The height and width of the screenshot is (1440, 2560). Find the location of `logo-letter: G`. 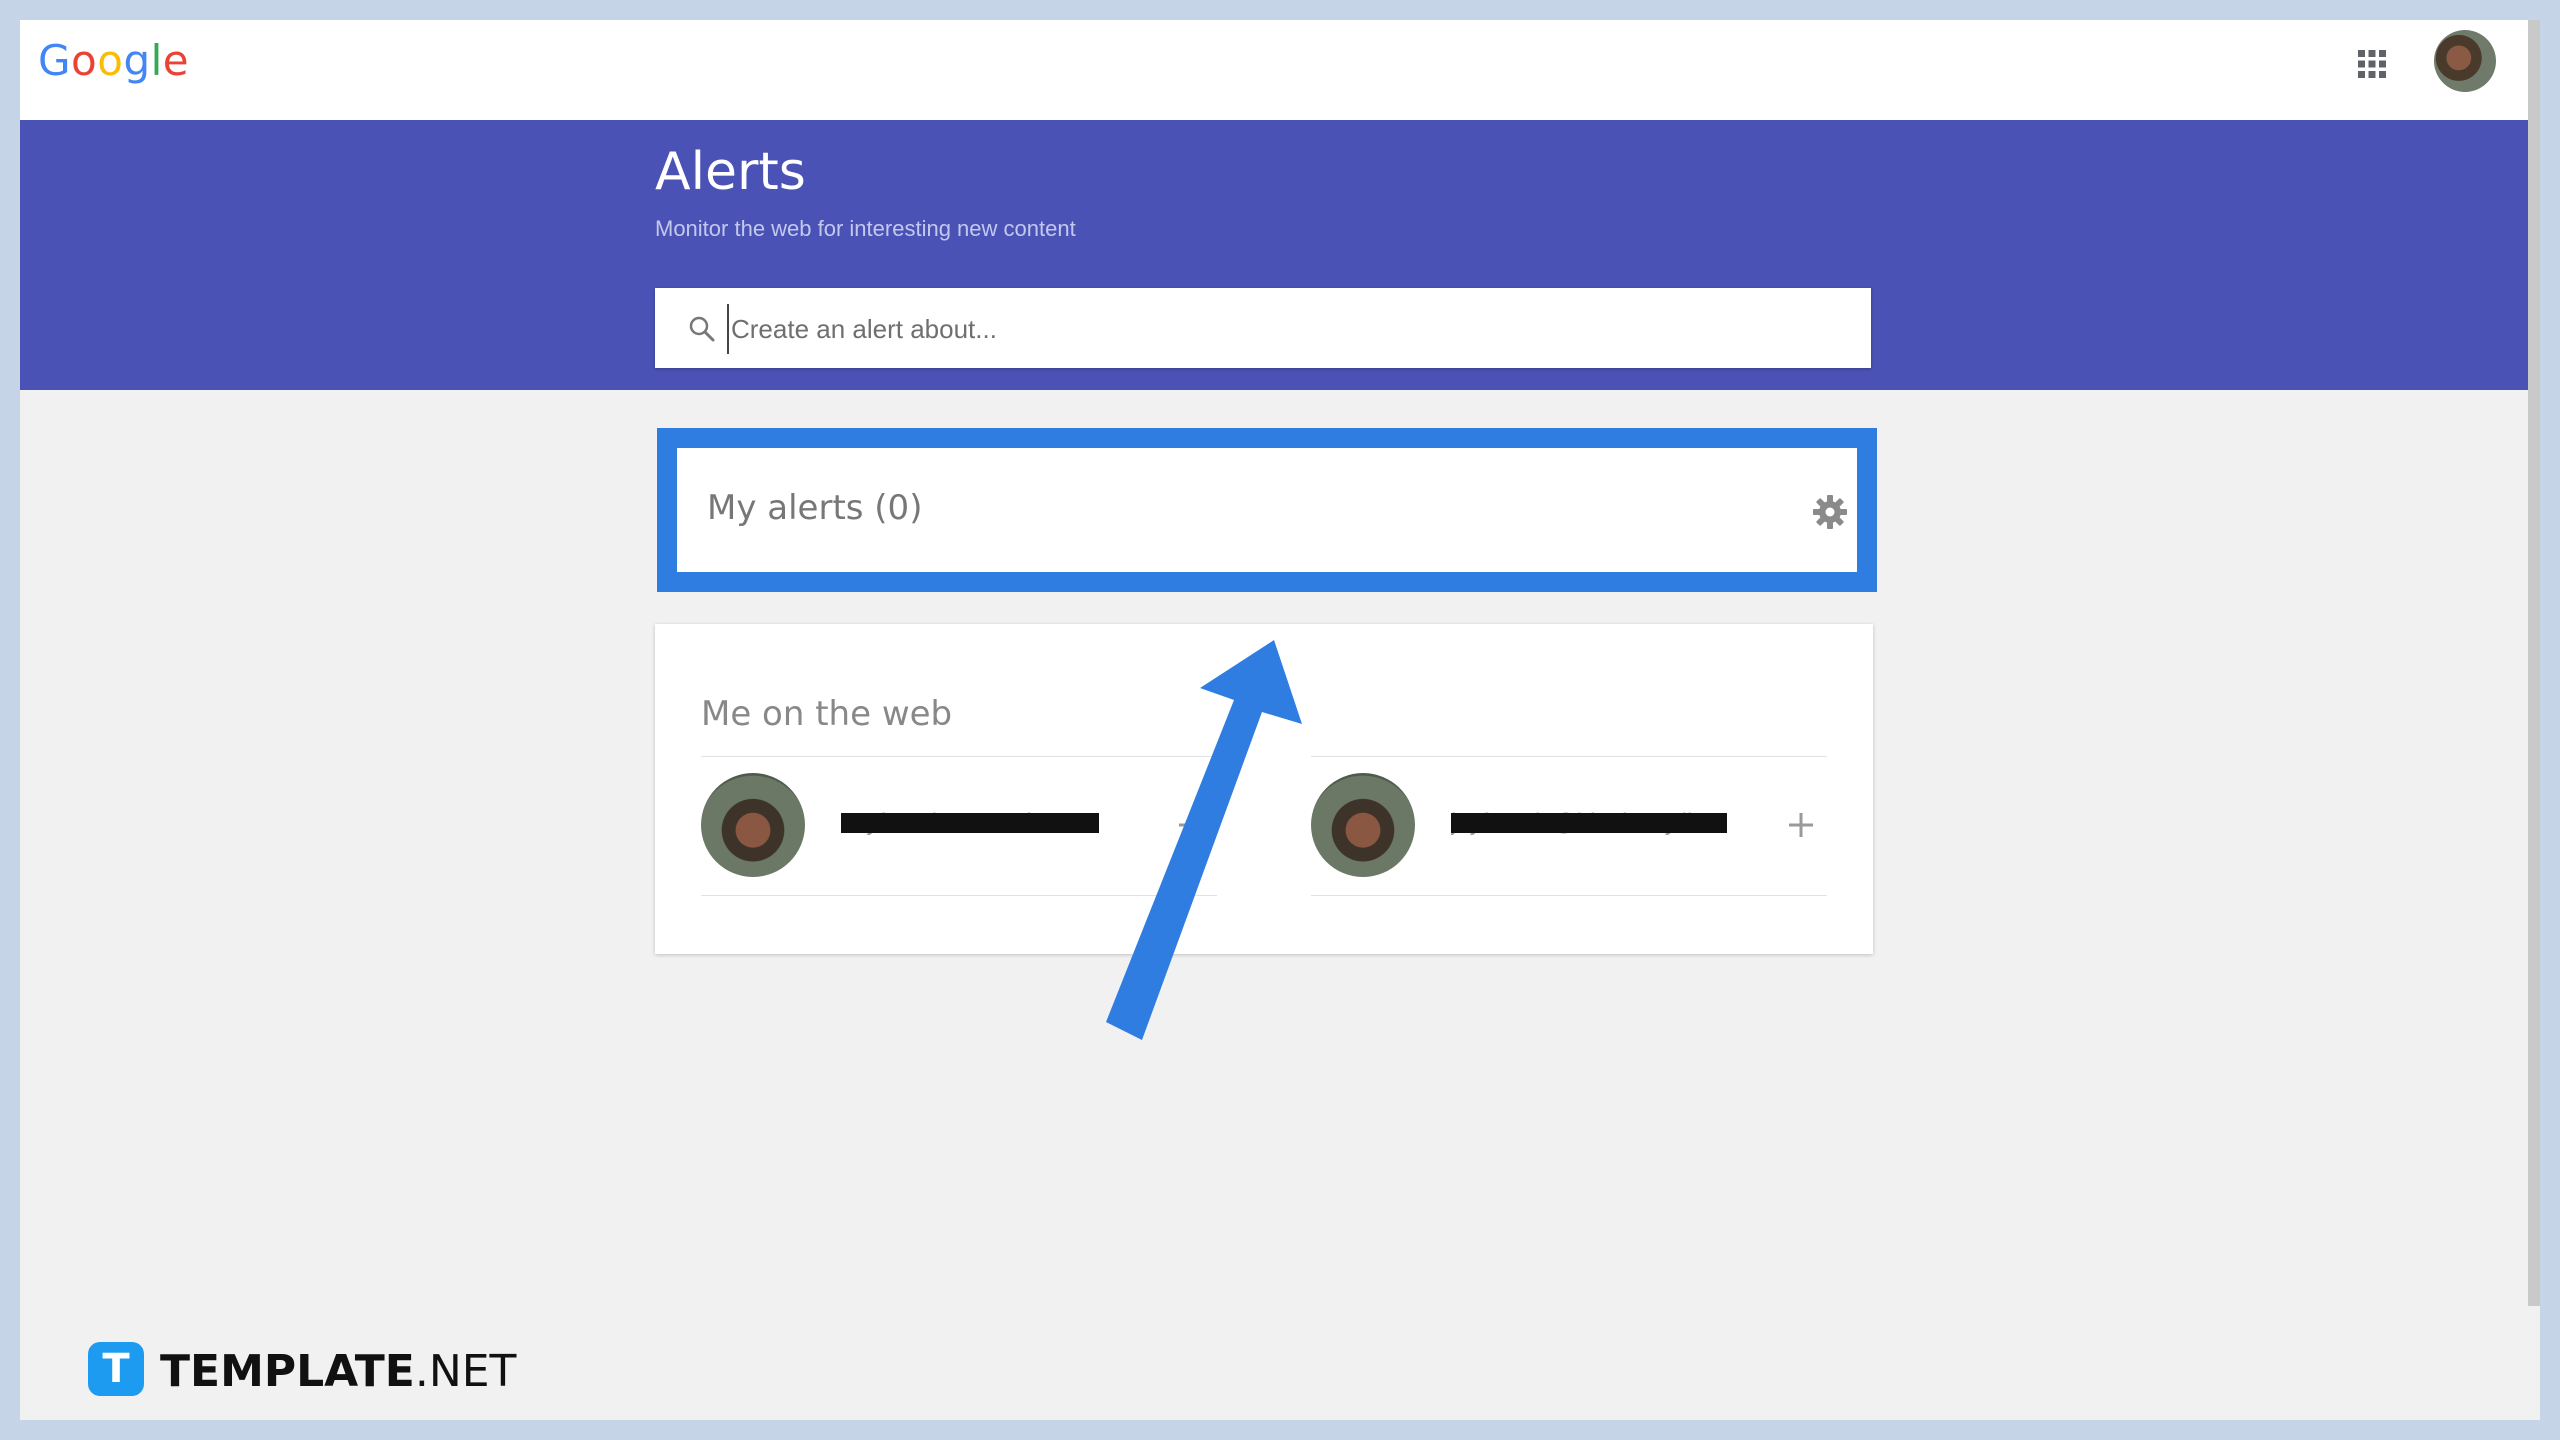

logo-letter: G is located at coordinates (55, 60).